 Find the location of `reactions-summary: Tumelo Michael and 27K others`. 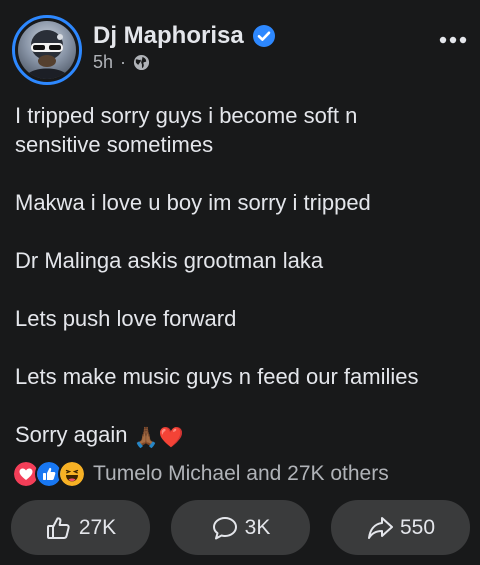

reactions-summary: Tumelo Michael and 27K others is located at coordinates (200, 474).